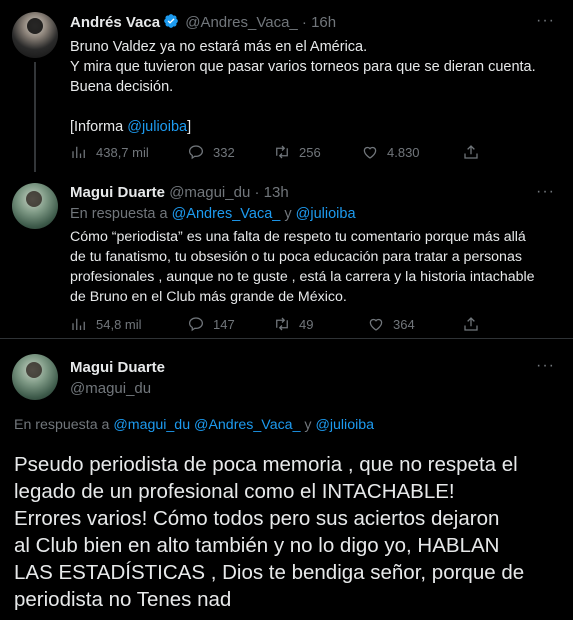 This screenshot has width=573, height=620. Describe the element at coordinates (224, 152) in the screenshot. I see `reply-count: 332` at that location.